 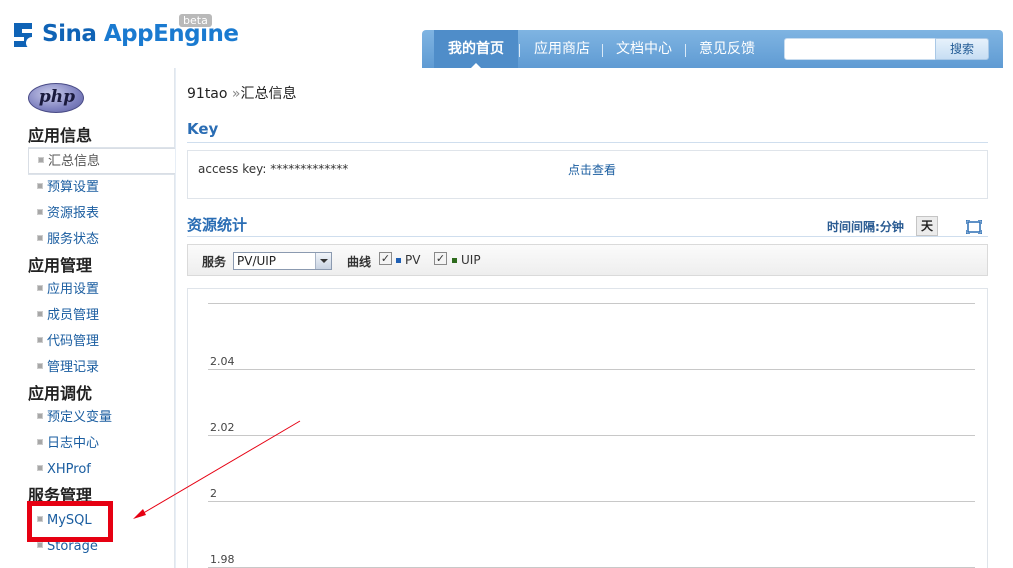 I want to click on y-tick-label: 2.02, so click(x=222, y=427).